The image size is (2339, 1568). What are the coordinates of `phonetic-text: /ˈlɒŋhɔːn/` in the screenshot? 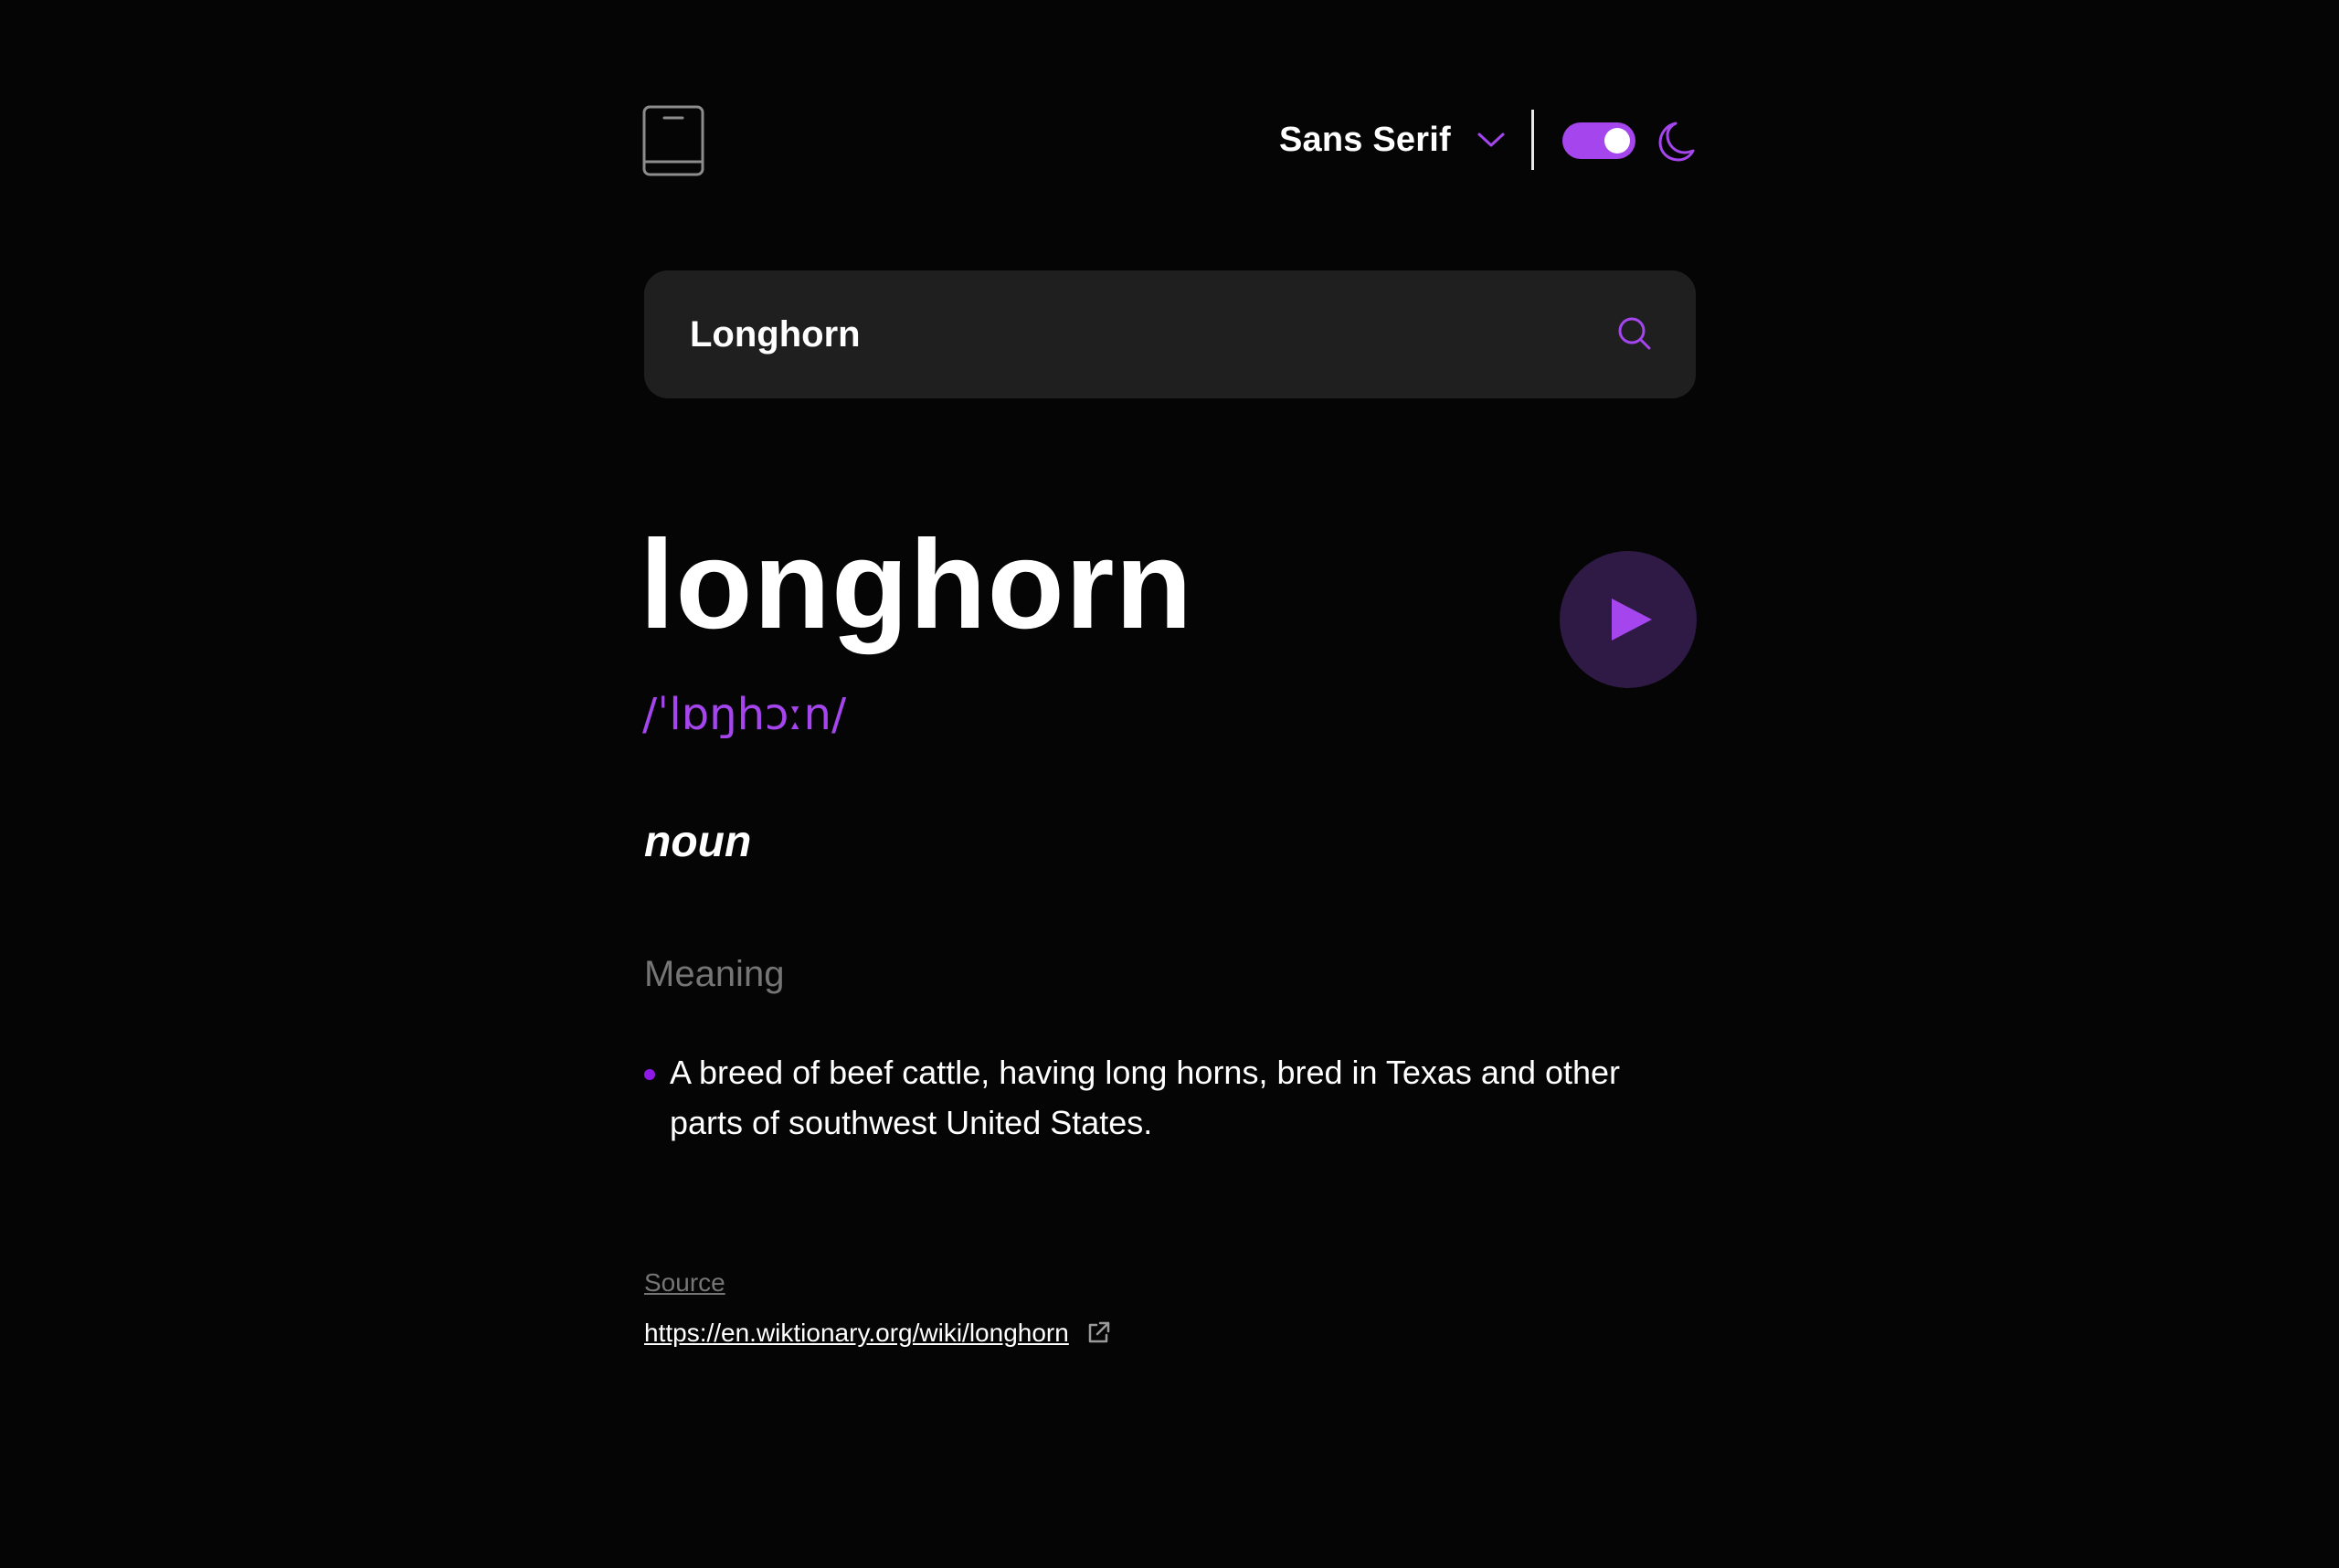 It's located at (745, 714).